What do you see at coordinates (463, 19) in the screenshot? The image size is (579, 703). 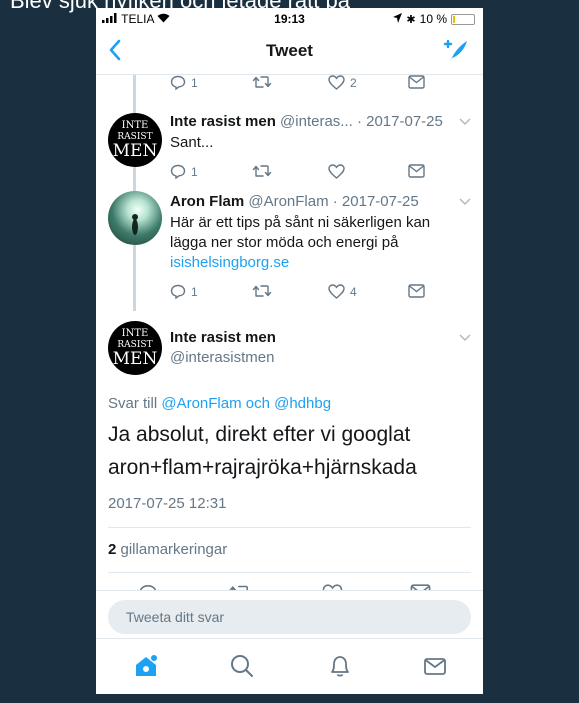 I see `battery-icon` at bounding box center [463, 19].